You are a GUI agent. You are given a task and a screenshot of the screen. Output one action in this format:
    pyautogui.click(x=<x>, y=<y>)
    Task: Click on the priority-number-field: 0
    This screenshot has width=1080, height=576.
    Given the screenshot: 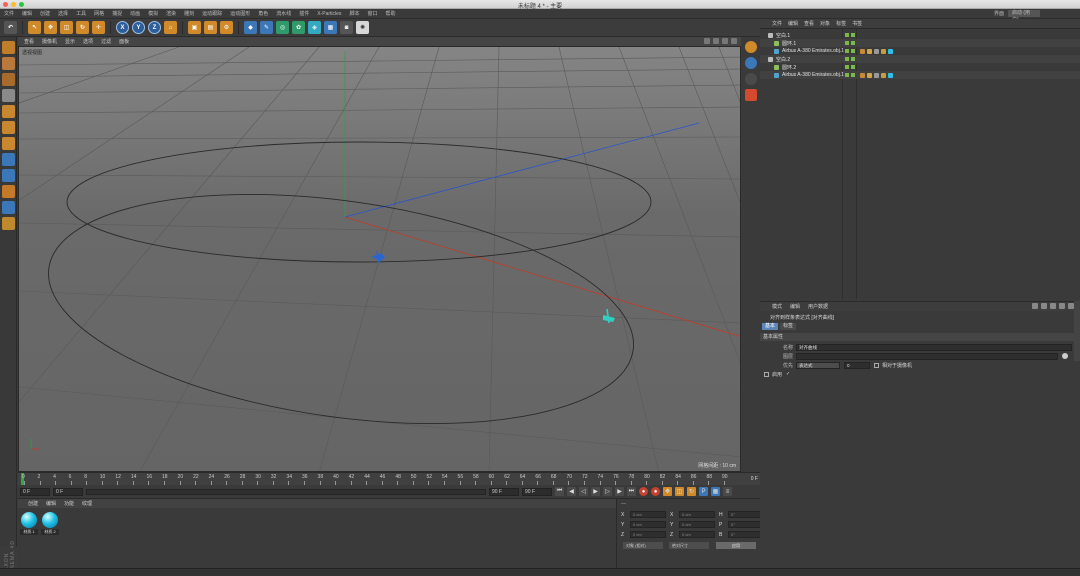 What is the action you would take?
    pyautogui.click(x=857, y=365)
    